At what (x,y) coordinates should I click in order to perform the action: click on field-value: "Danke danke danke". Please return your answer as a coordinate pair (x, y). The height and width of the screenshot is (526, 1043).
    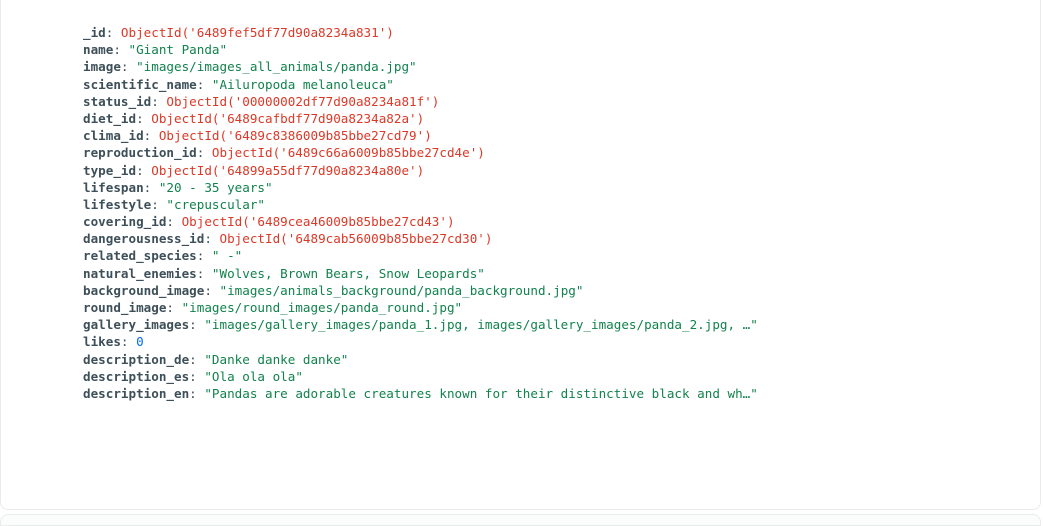
    Looking at the image, I should click on (276, 359).